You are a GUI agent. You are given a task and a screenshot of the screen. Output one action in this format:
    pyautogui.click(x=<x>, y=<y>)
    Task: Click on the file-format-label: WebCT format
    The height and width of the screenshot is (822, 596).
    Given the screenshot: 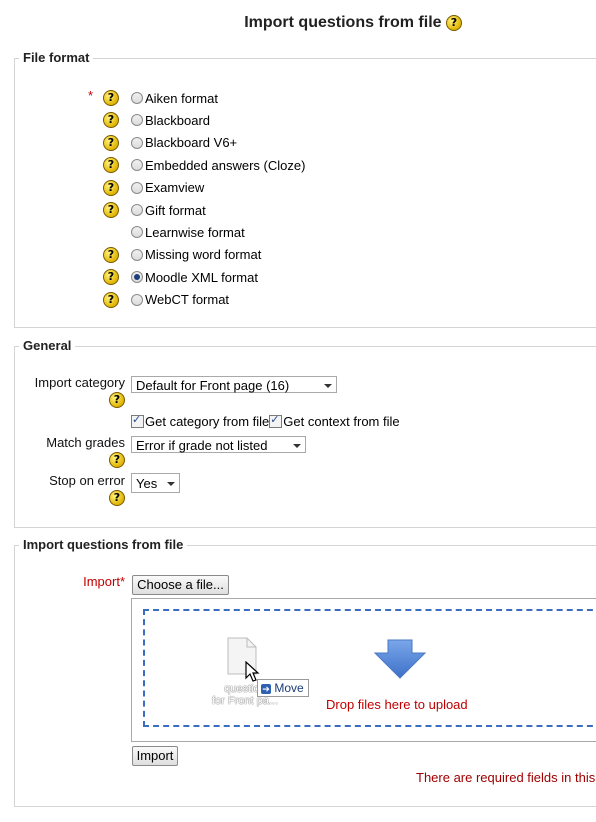 What is the action you would take?
    pyautogui.click(x=187, y=300)
    